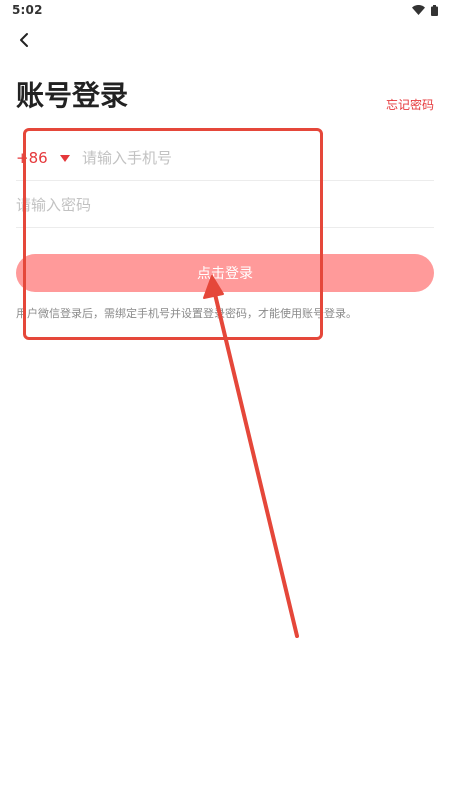 This screenshot has height=800, width=450. I want to click on phone-input, so click(258, 158).